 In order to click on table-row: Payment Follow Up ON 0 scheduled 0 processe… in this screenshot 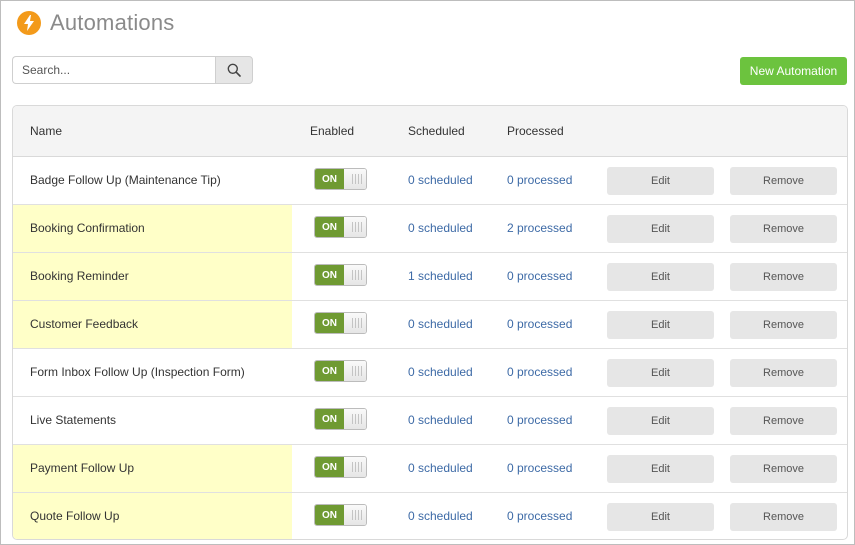, I will do `click(430, 469)`.